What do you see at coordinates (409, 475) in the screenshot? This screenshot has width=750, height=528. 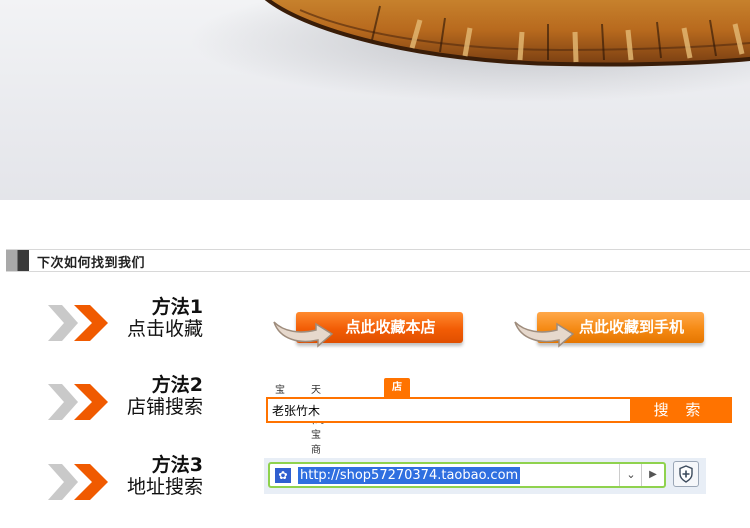 I see `address-url: http://shop57270374.taobao.com` at bounding box center [409, 475].